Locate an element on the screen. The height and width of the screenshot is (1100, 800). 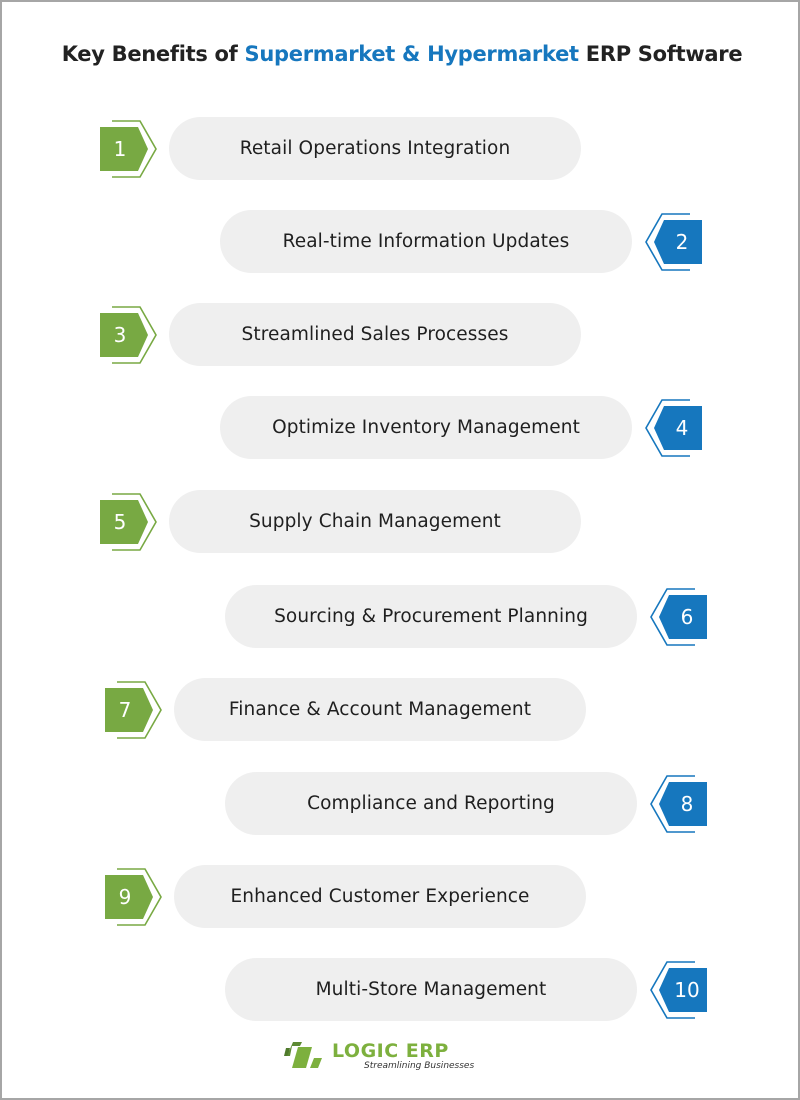
benefit-badge-5: 5 is located at coordinates (130, 522).